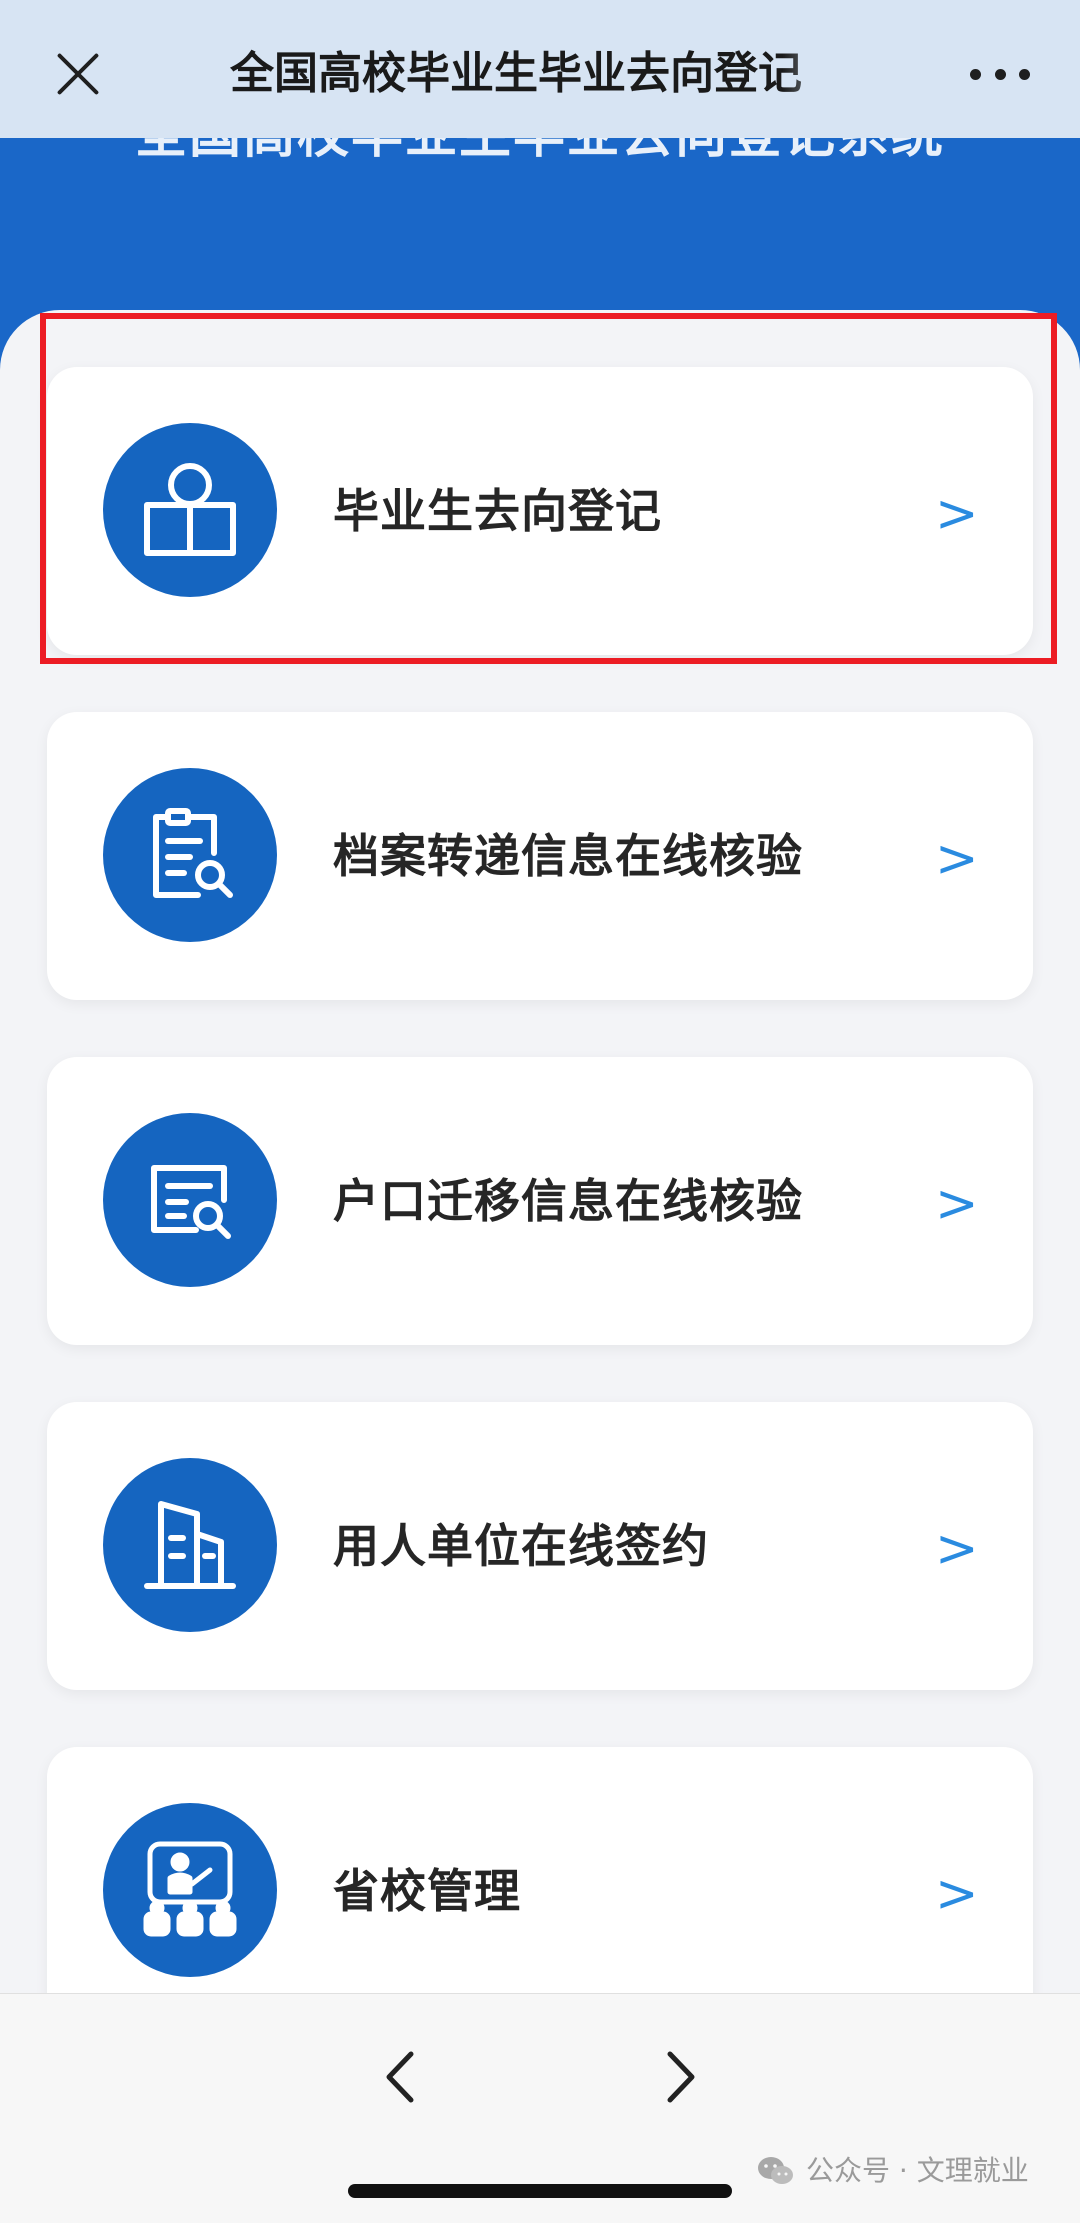  I want to click on menu-item-hukou-verification: 户口迁移信息在线核验 >, so click(540, 1201).